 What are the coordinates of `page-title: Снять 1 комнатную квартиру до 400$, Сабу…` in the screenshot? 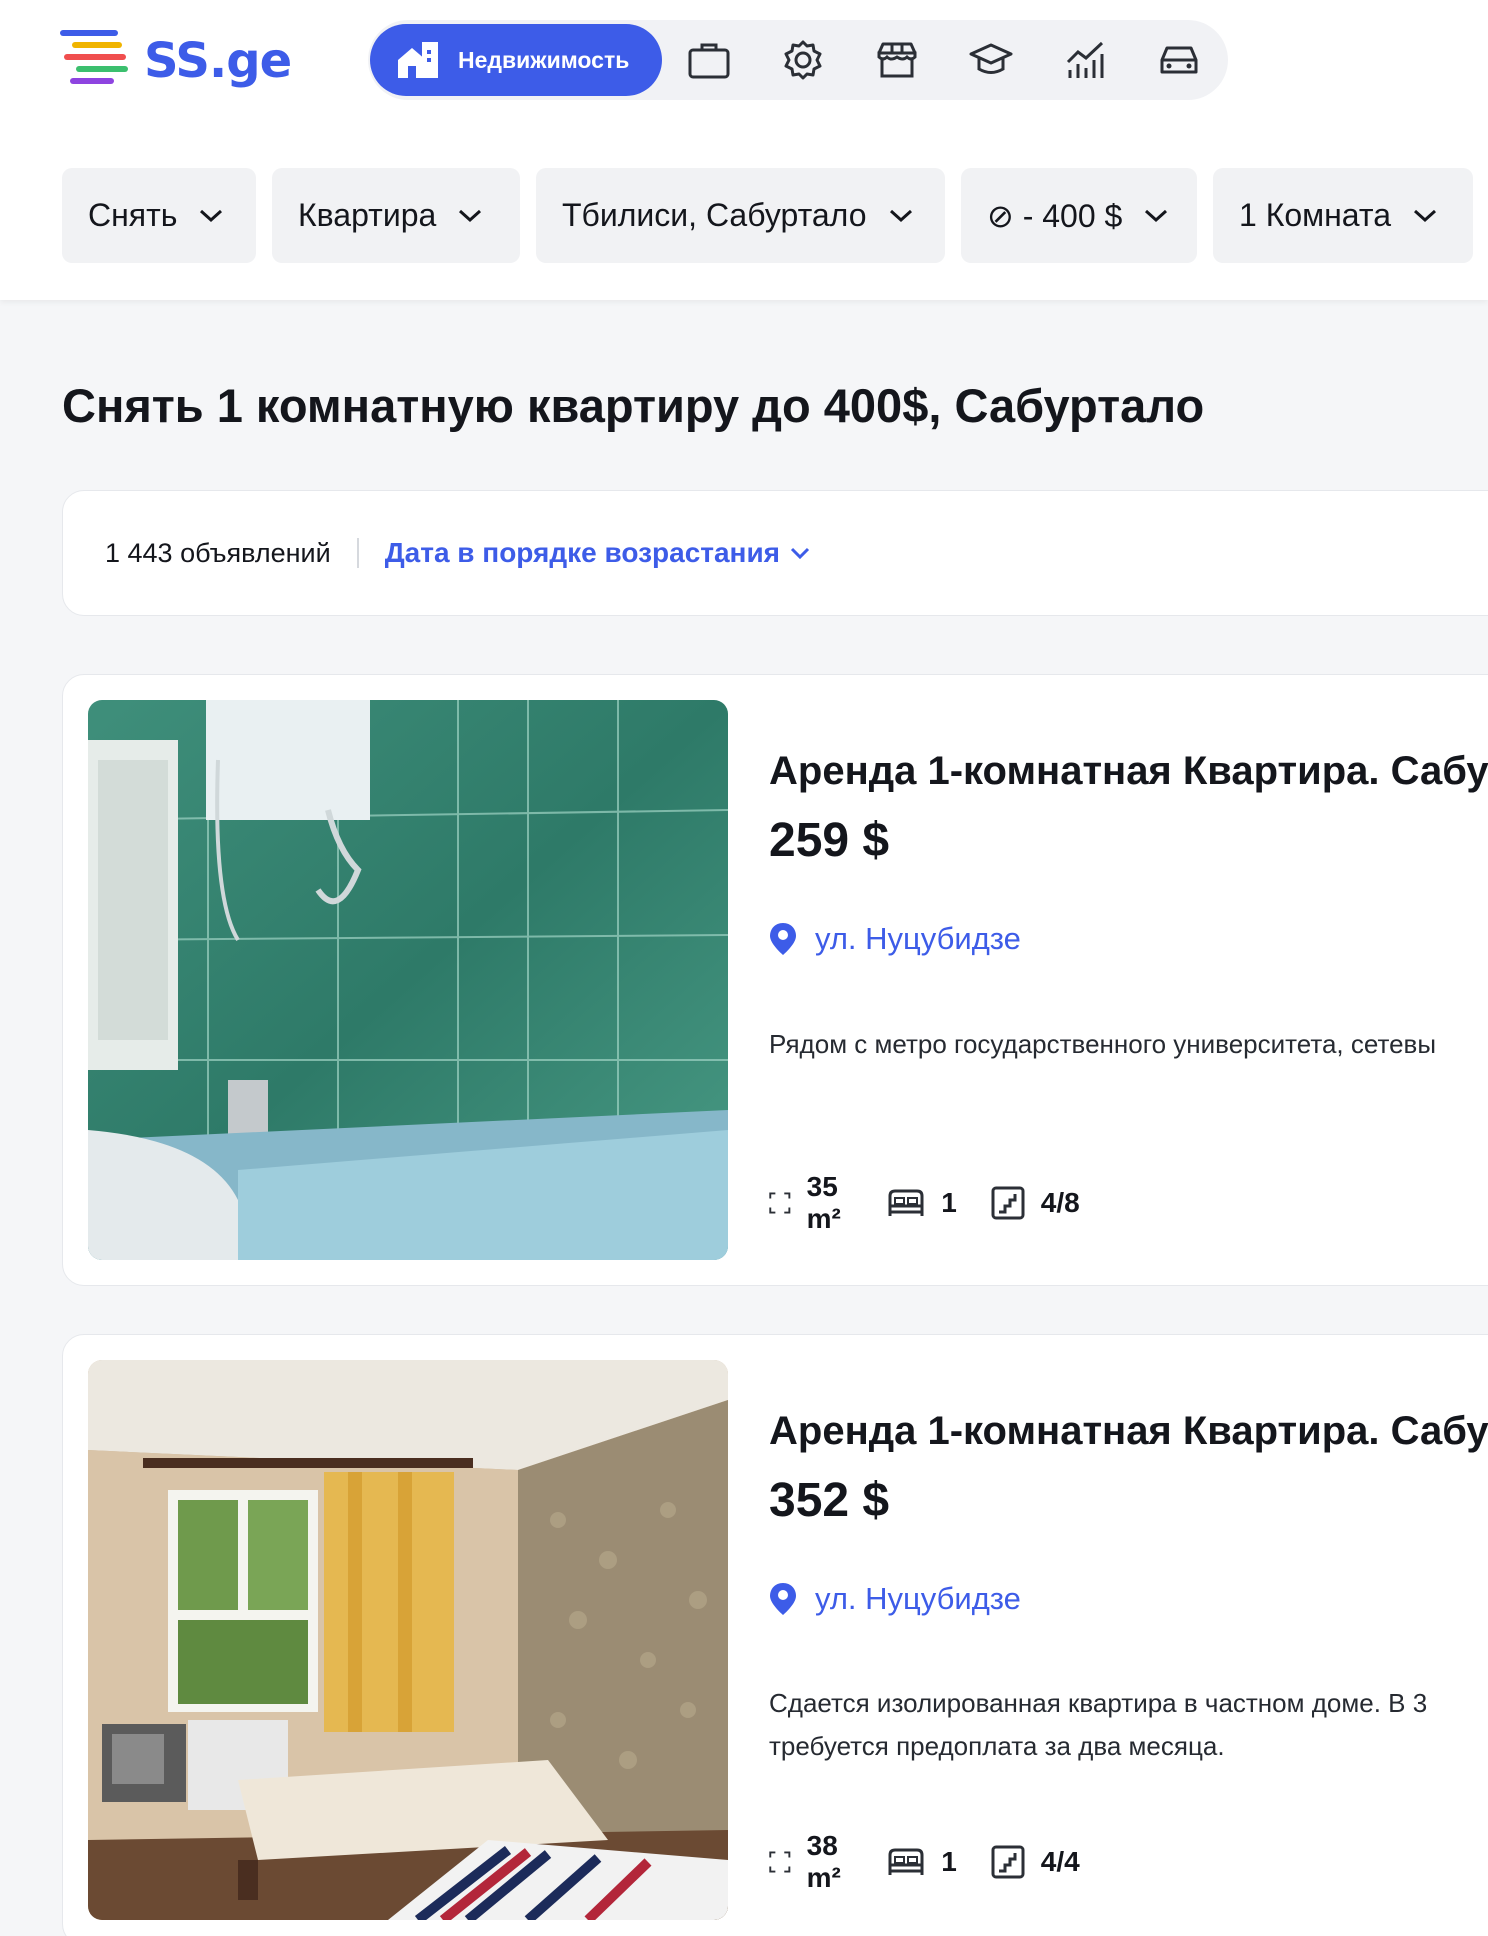 It's located at (633, 405).